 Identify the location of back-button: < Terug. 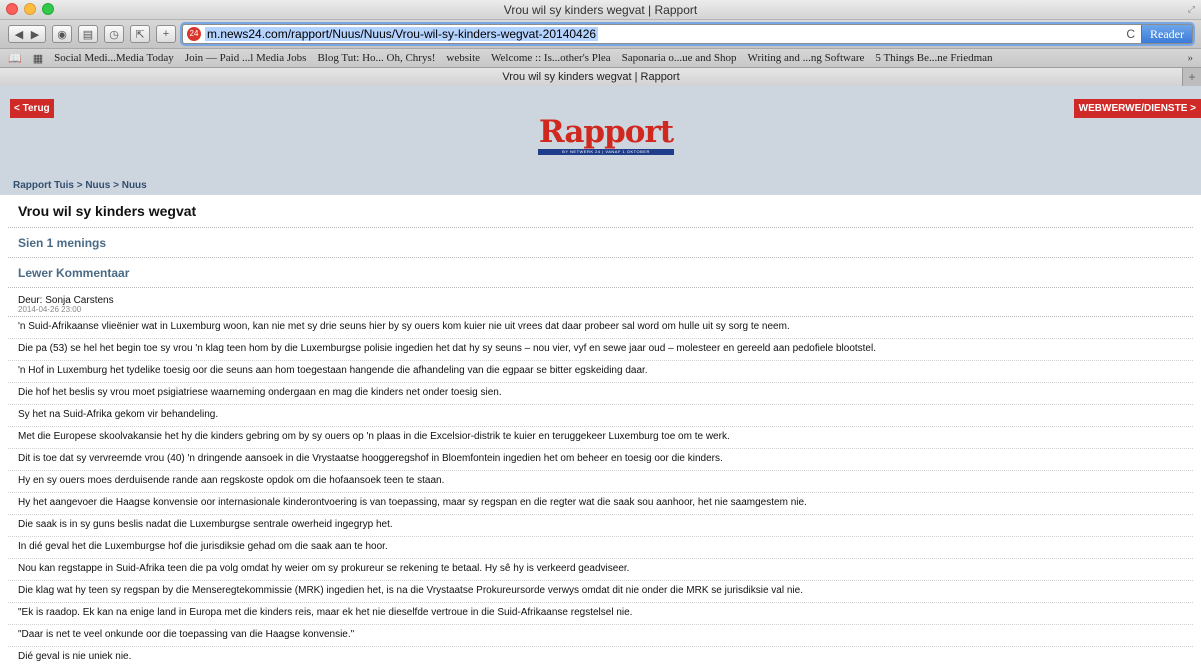
(32, 108).